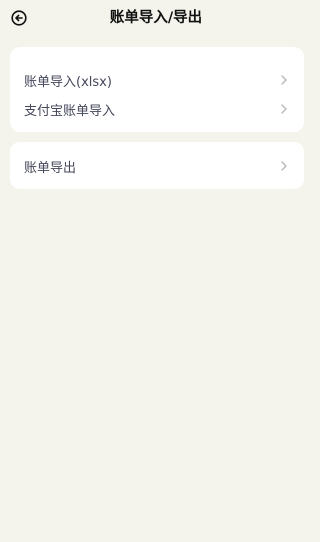  Describe the element at coordinates (50, 168) in the screenshot. I see `menu-item-label: 账单导出` at that location.